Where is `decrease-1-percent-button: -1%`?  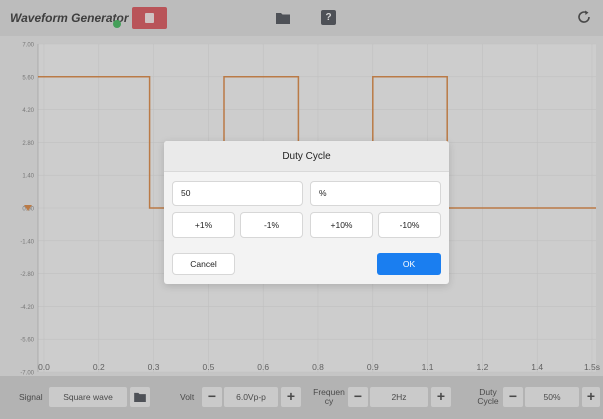
decrease-1-percent-button: -1% is located at coordinates (271, 225).